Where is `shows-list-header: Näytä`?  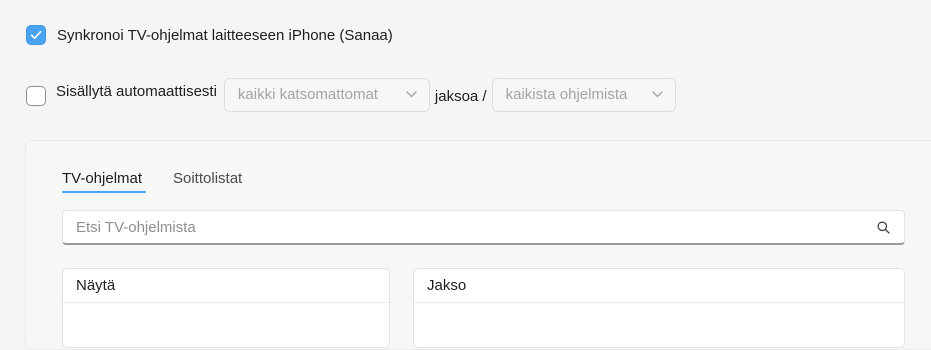
shows-list-header: Näytä is located at coordinates (226, 286).